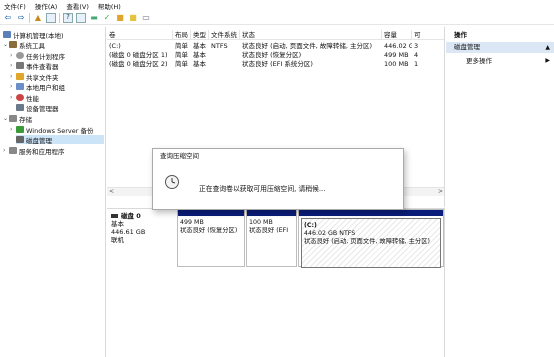  Describe the element at coordinates (397, 35) in the screenshot. I see `column-header-capacity: 容量` at that location.